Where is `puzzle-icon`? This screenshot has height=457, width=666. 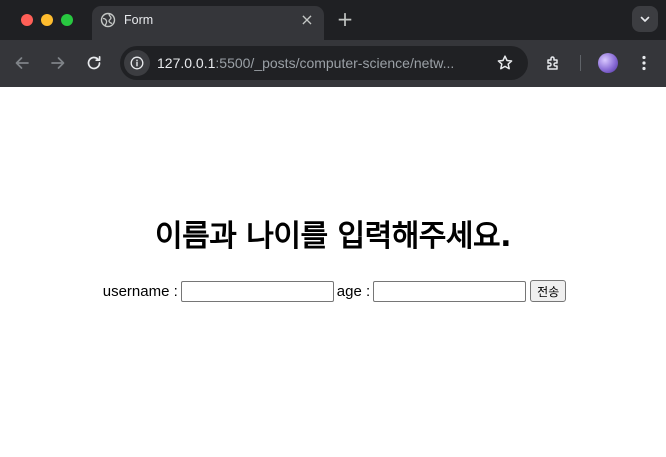 puzzle-icon is located at coordinates (552, 63).